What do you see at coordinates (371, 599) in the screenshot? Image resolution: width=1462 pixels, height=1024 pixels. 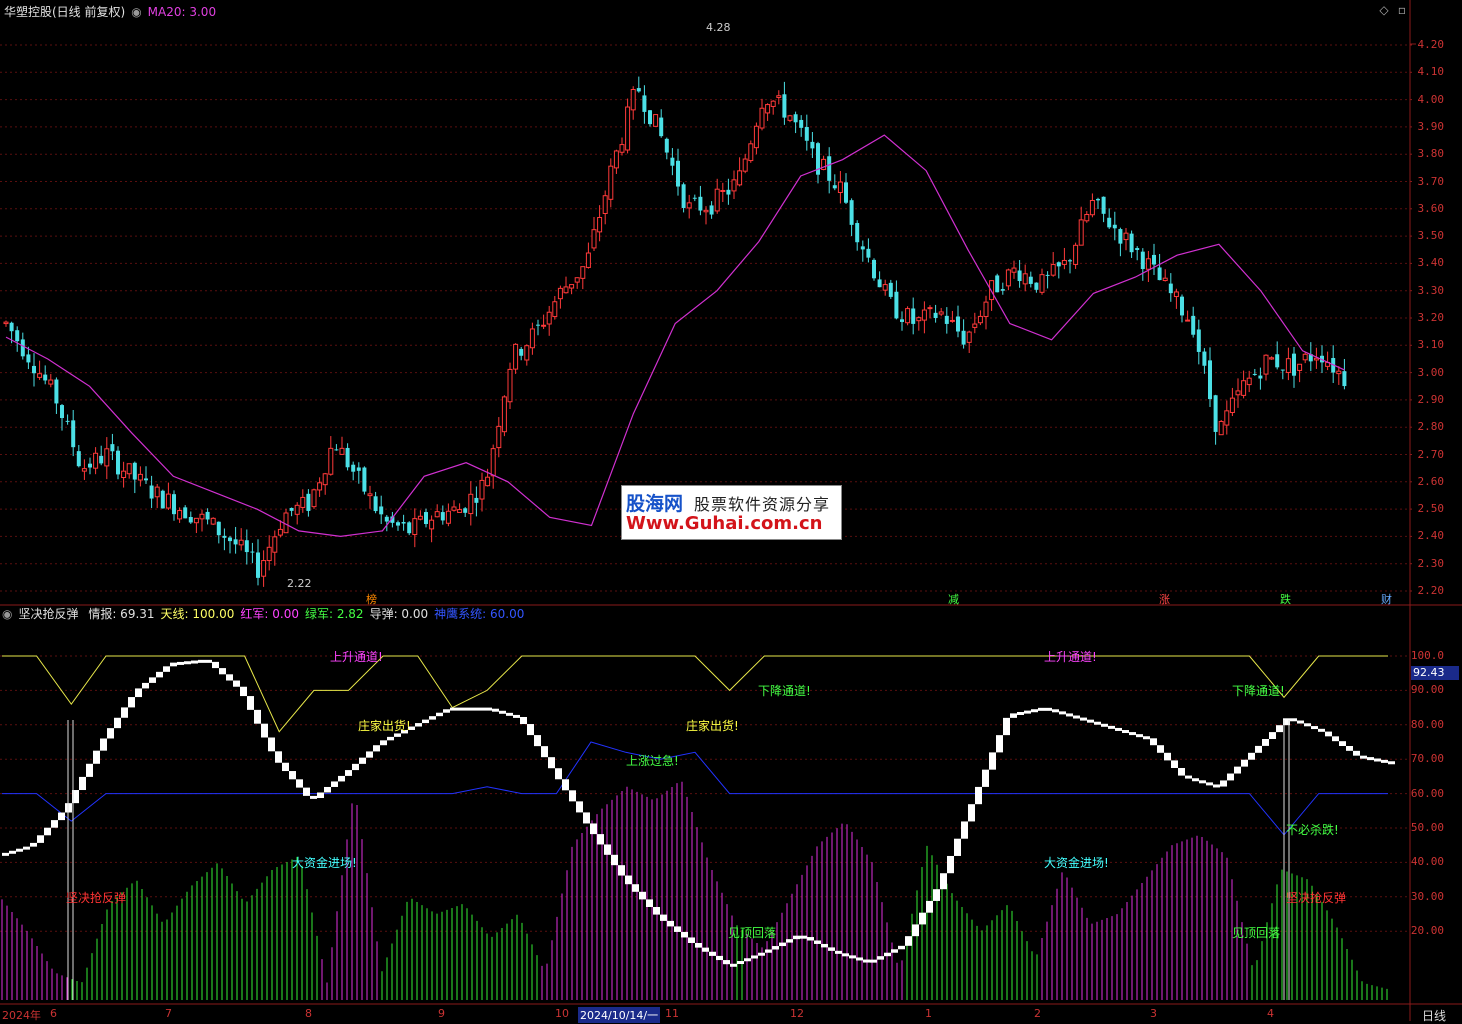 I see `event-marker: 榜` at bounding box center [371, 599].